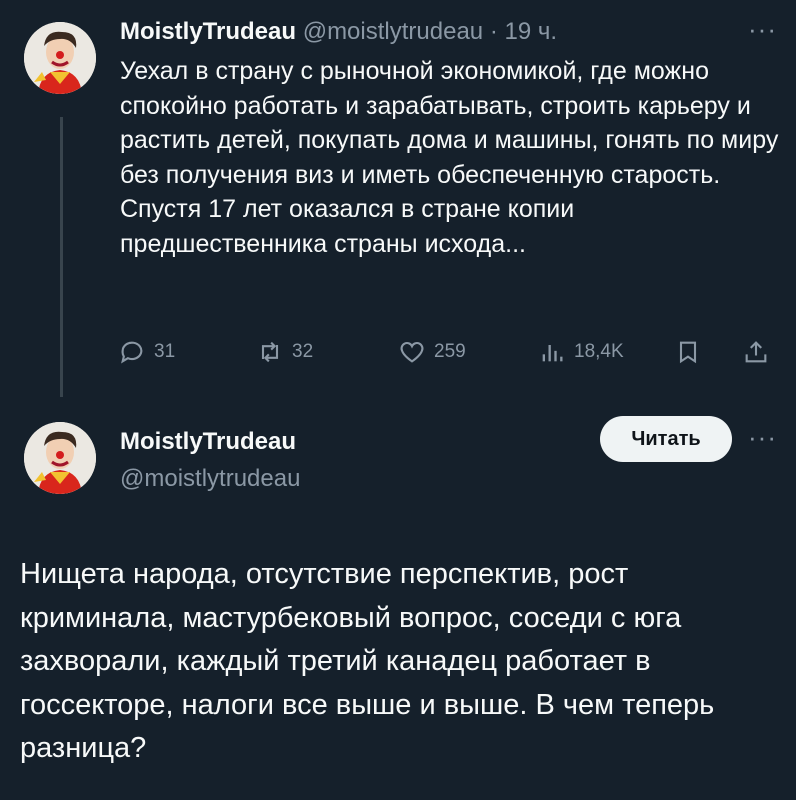 The image size is (796, 800). Describe the element at coordinates (688, 352) in the screenshot. I see `bookmark-icon` at that location.